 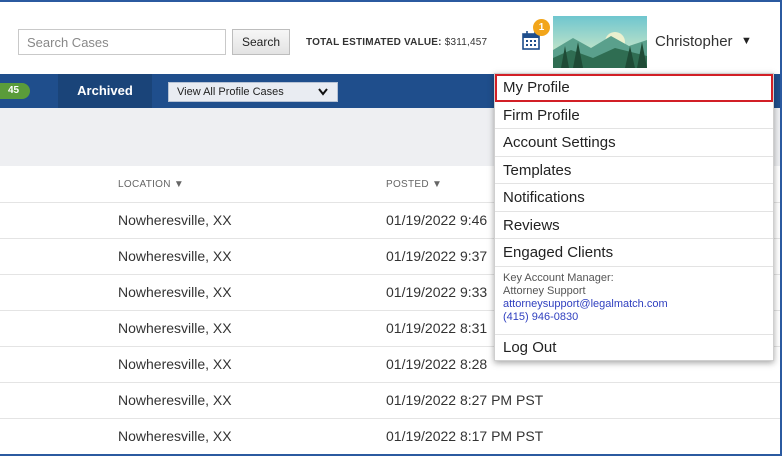 What do you see at coordinates (261, 42) in the screenshot?
I see `search-button: Search` at bounding box center [261, 42].